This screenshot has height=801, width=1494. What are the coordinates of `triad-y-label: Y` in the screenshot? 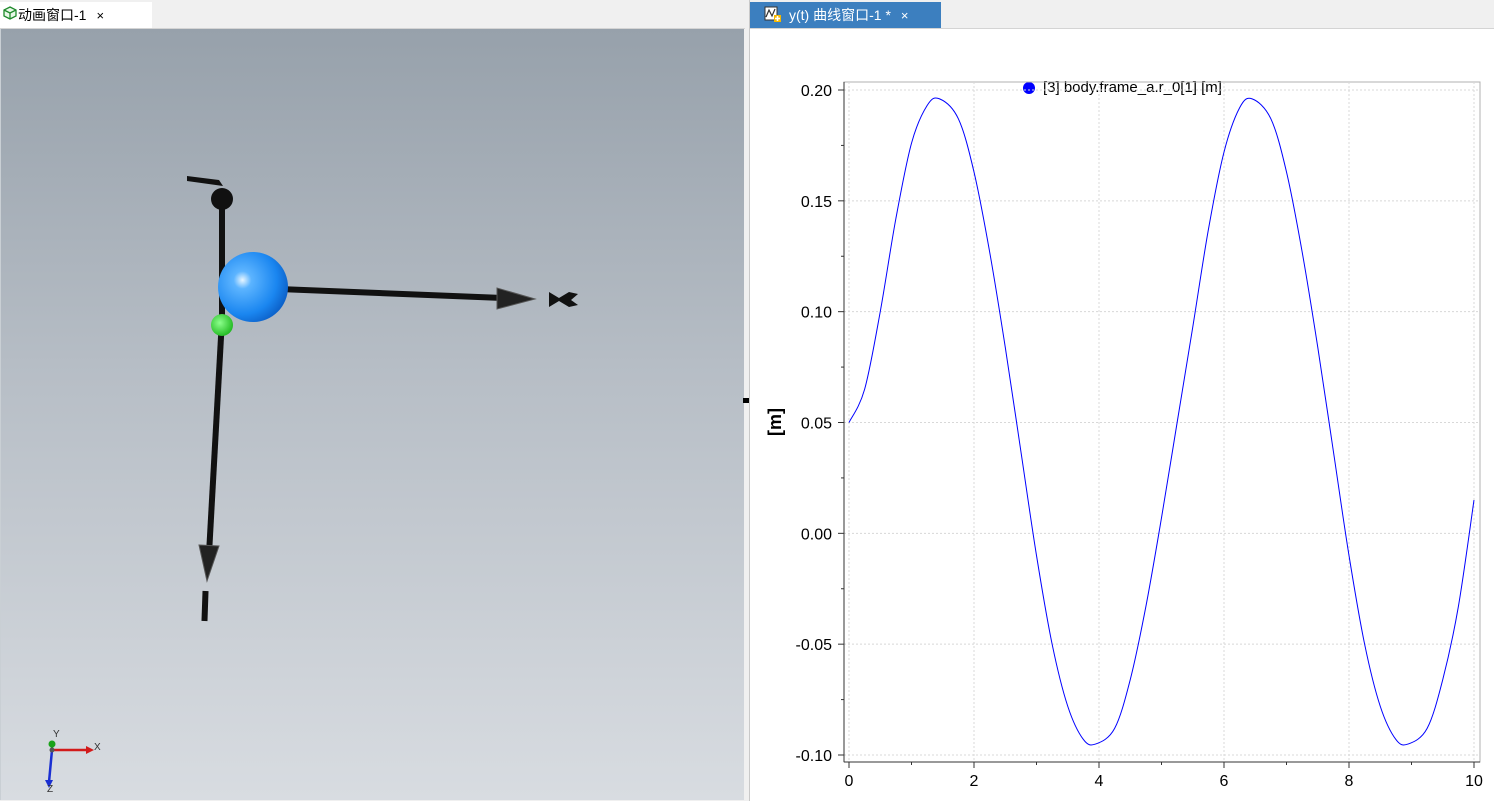 It's located at (56, 734).